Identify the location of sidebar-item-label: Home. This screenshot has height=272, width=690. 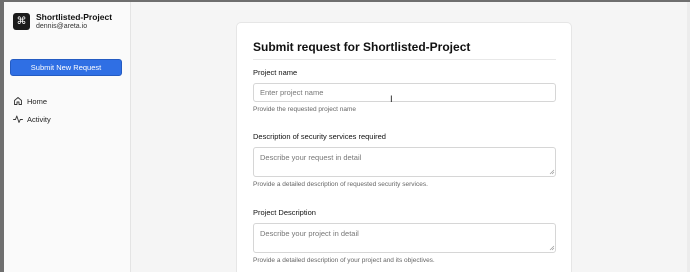
(37, 101).